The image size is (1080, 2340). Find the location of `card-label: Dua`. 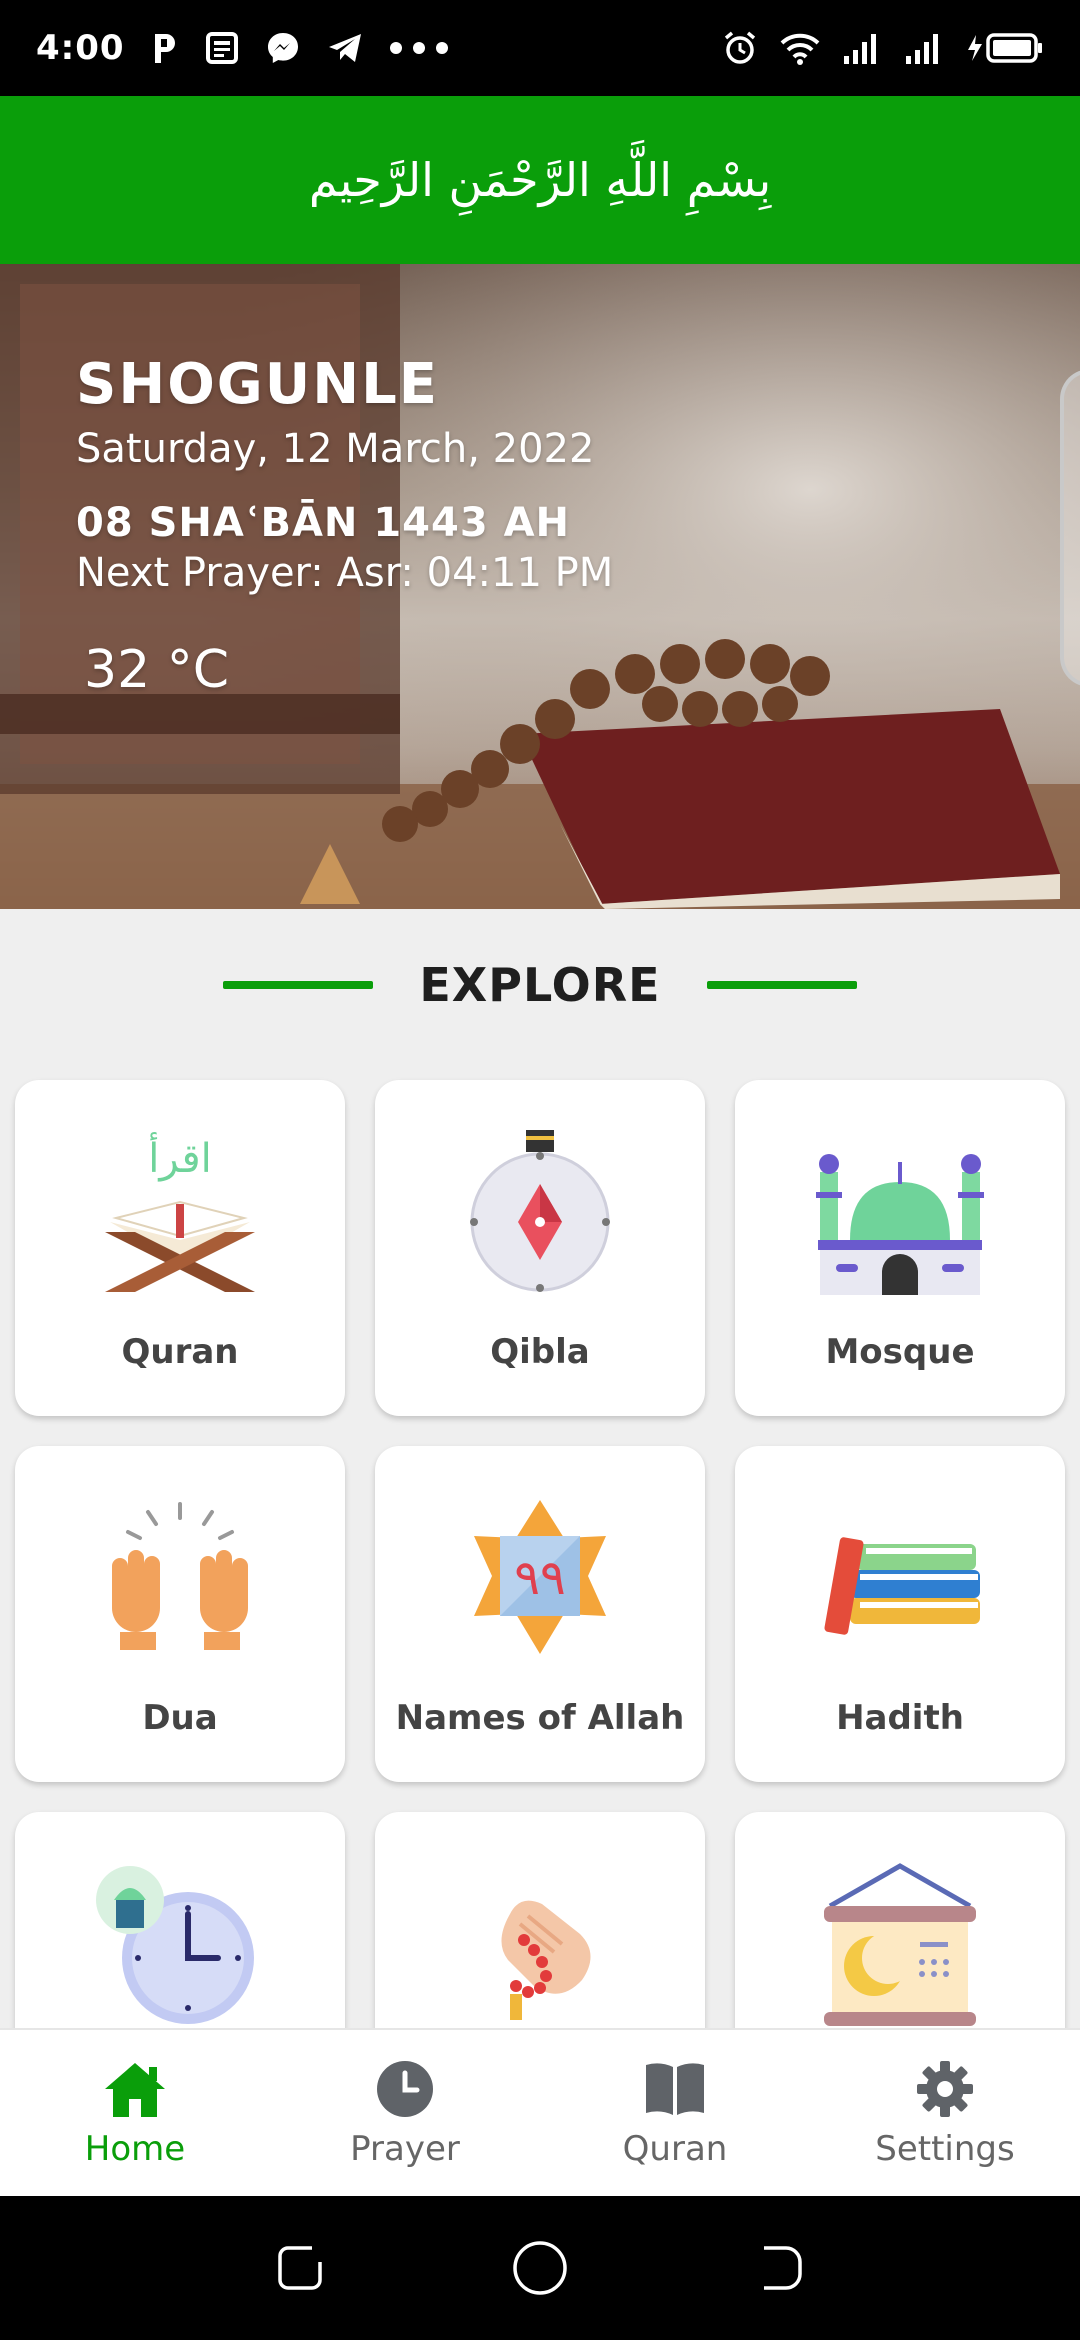

card-label: Dua is located at coordinates (180, 1718).